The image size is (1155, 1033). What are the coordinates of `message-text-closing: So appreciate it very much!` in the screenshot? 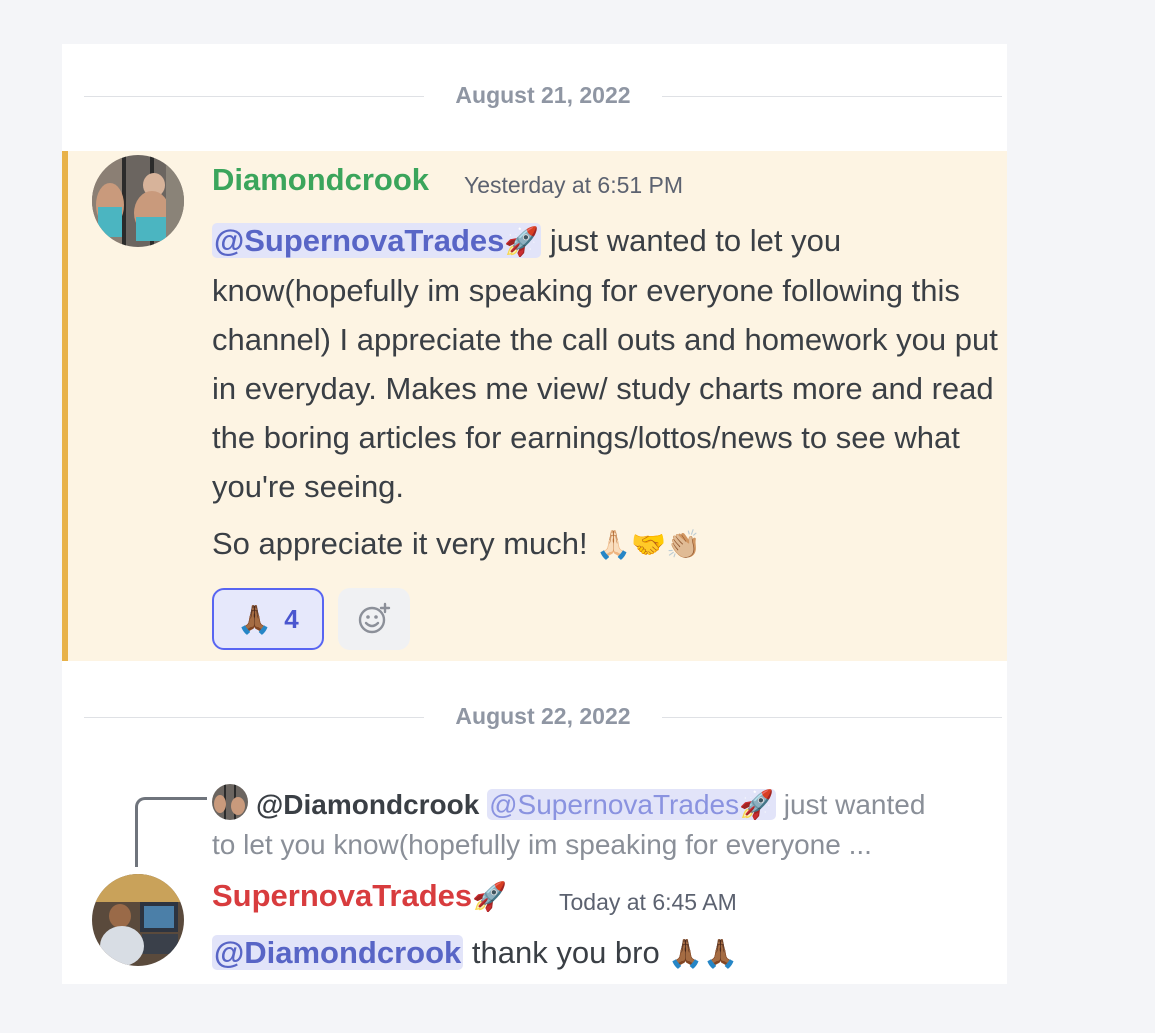 It's located at (404, 543).